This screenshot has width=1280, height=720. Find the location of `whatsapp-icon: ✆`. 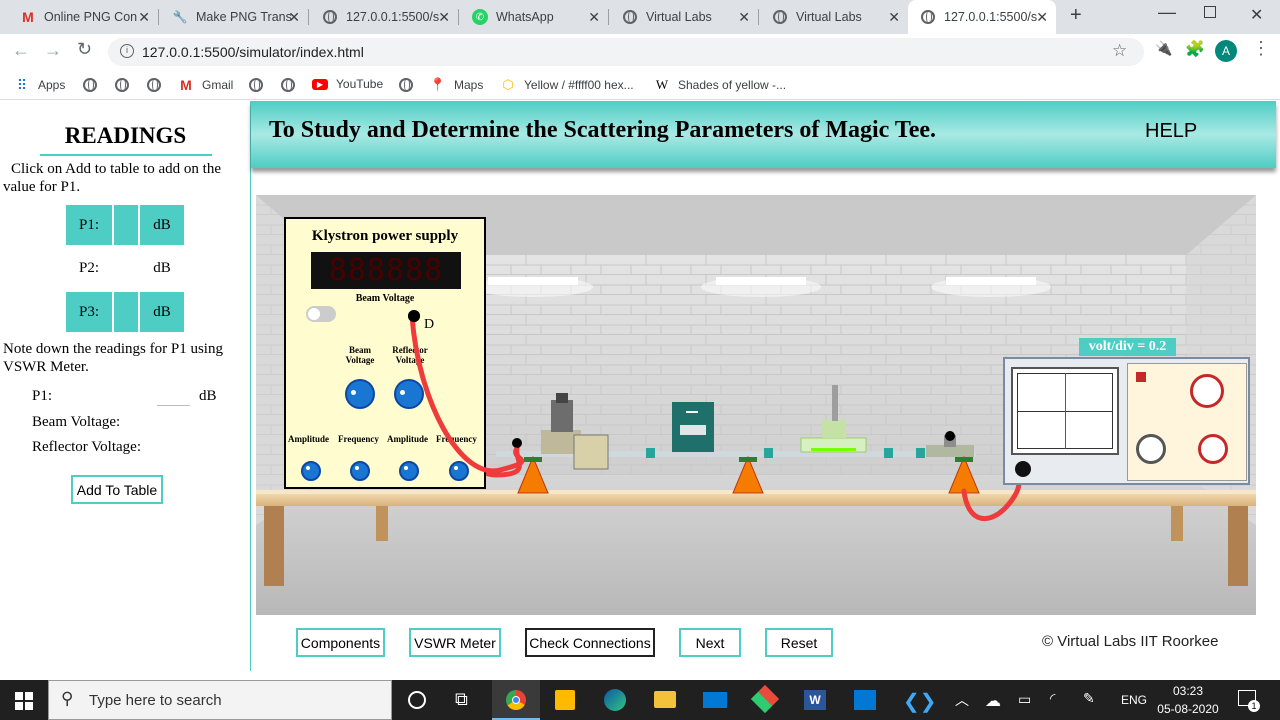

whatsapp-icon: ✆ is located at coordinates (480, 17).